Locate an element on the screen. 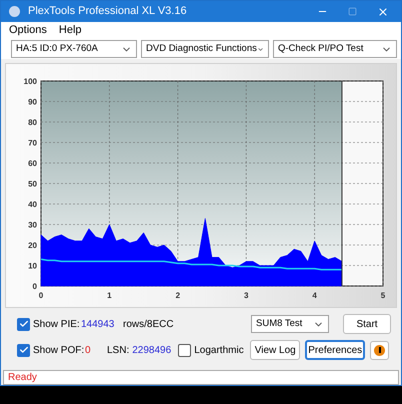 The width and height of the screenshot is (402, 404). lsn-label: LSN: is located at coordinates (118, 351).